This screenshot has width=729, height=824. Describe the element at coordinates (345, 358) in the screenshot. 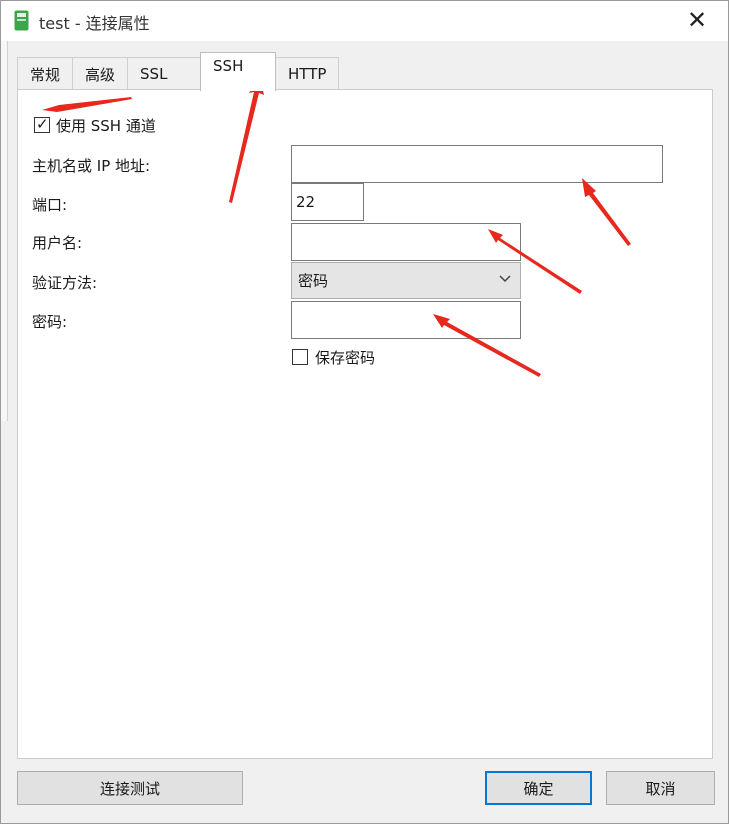

I see `save-password-label: 保存密码` at that location.